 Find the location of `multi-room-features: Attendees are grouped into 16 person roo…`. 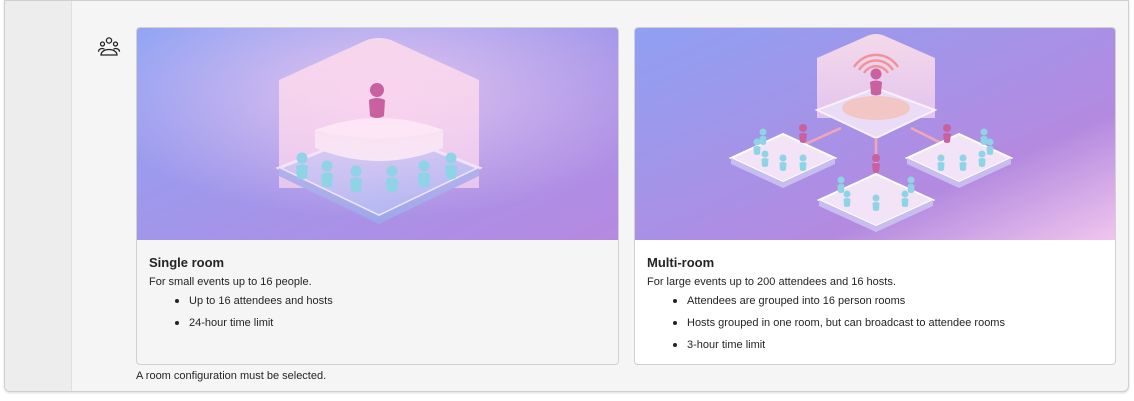

multi-room-features: Attendees are grouped into 16 person roo… is located at coordinates (875, 322).